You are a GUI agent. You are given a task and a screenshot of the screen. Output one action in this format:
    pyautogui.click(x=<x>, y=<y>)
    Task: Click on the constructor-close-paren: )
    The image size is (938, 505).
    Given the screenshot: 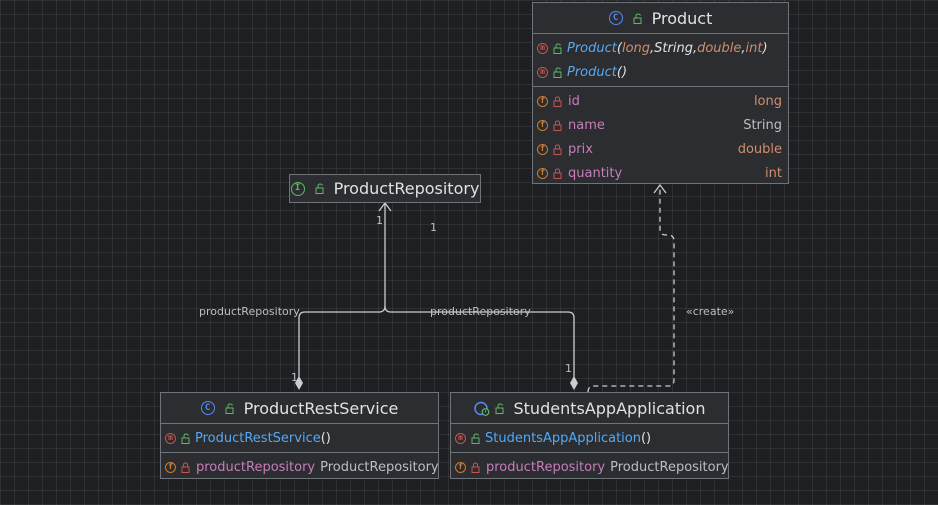 What is the action you would take?
    pyautogui.click(x=765, y=48)
    